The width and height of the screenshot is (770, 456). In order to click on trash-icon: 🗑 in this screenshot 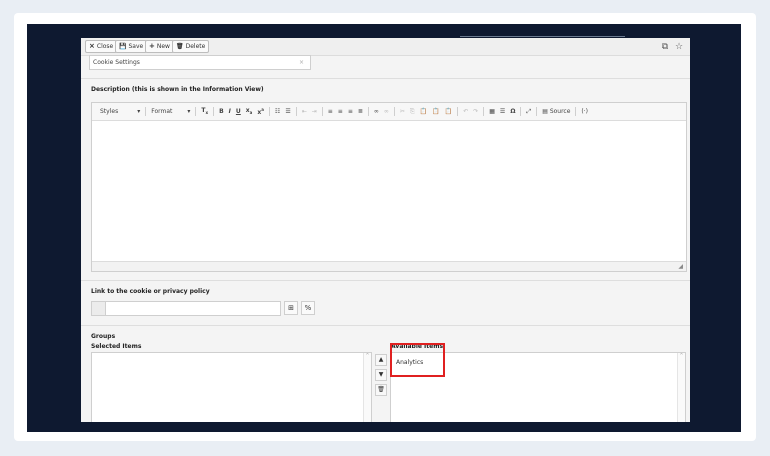, I will do `click(180, 46)`.